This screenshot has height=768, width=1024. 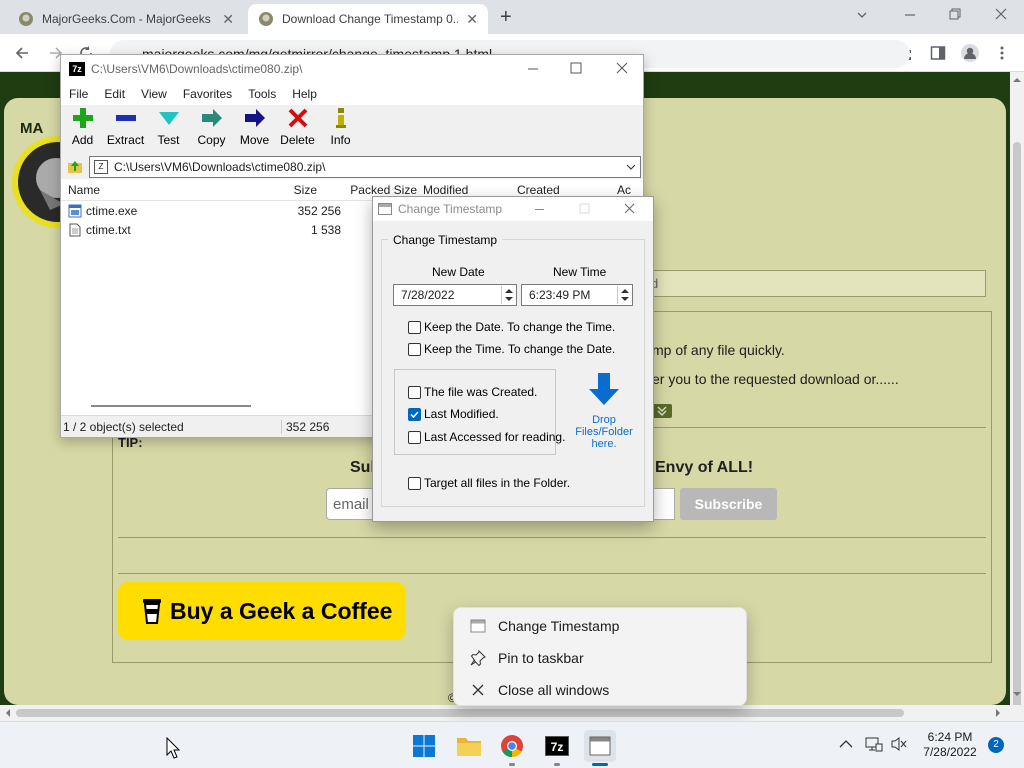 I want to click on notification-badge: 2, so click(x=996, y=745).